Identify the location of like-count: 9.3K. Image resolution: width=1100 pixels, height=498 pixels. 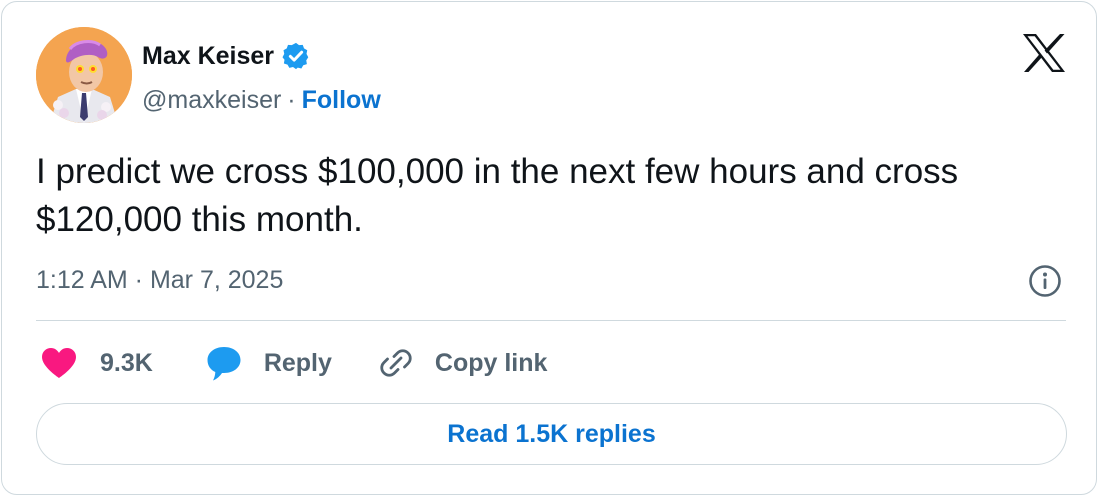
(126, 362).